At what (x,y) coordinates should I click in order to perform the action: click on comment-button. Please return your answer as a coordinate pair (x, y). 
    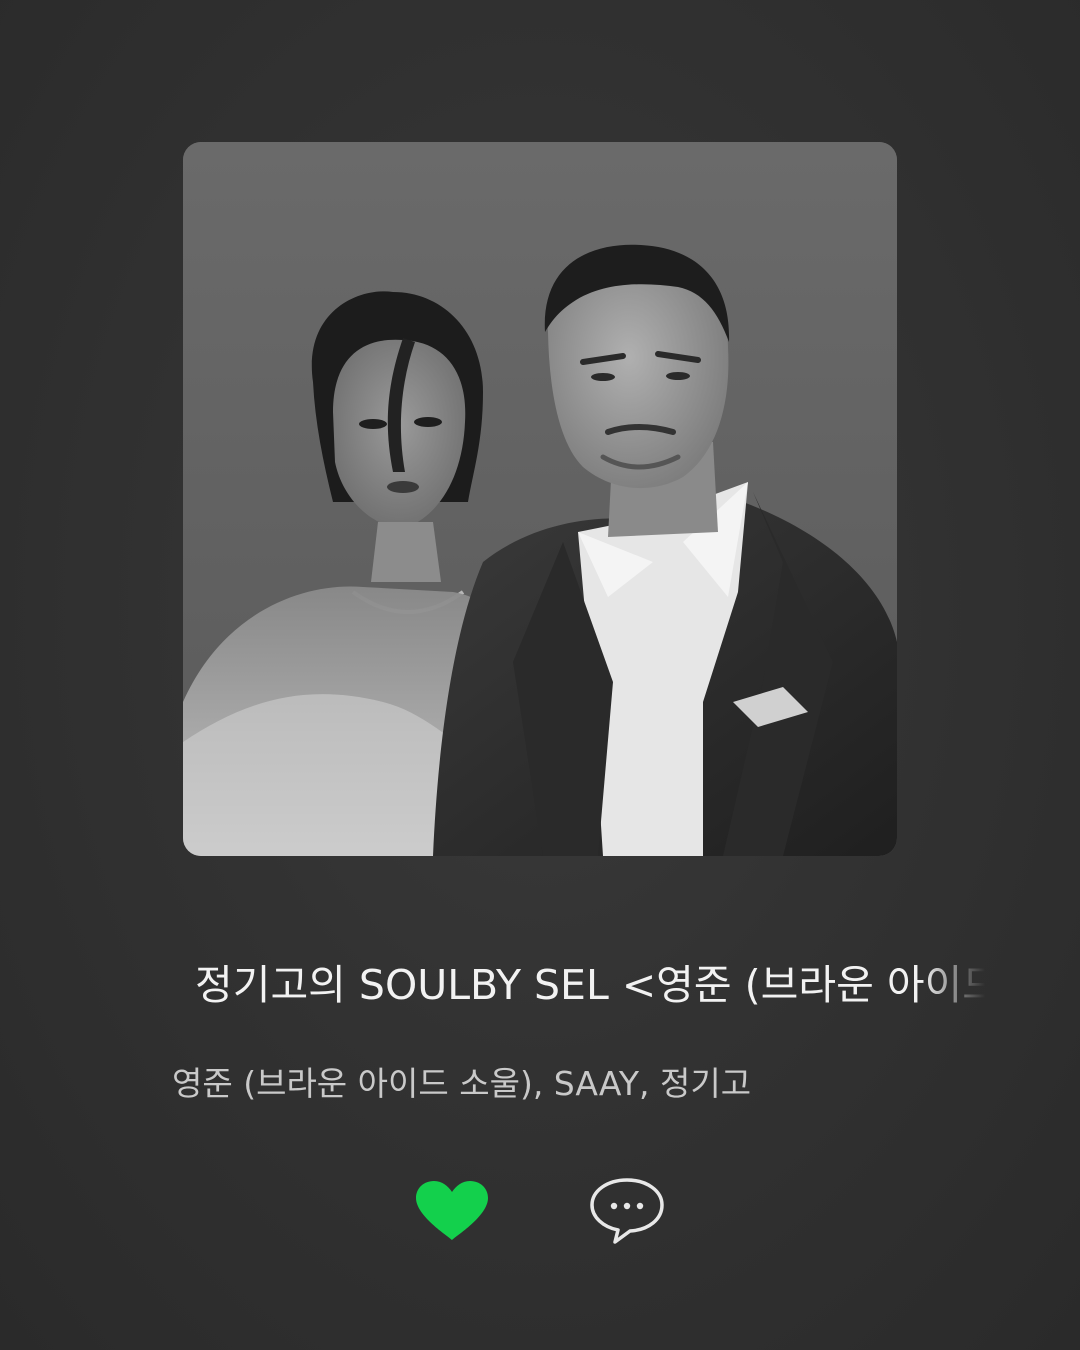
    Looking at the image, I should click on (627, 1211).